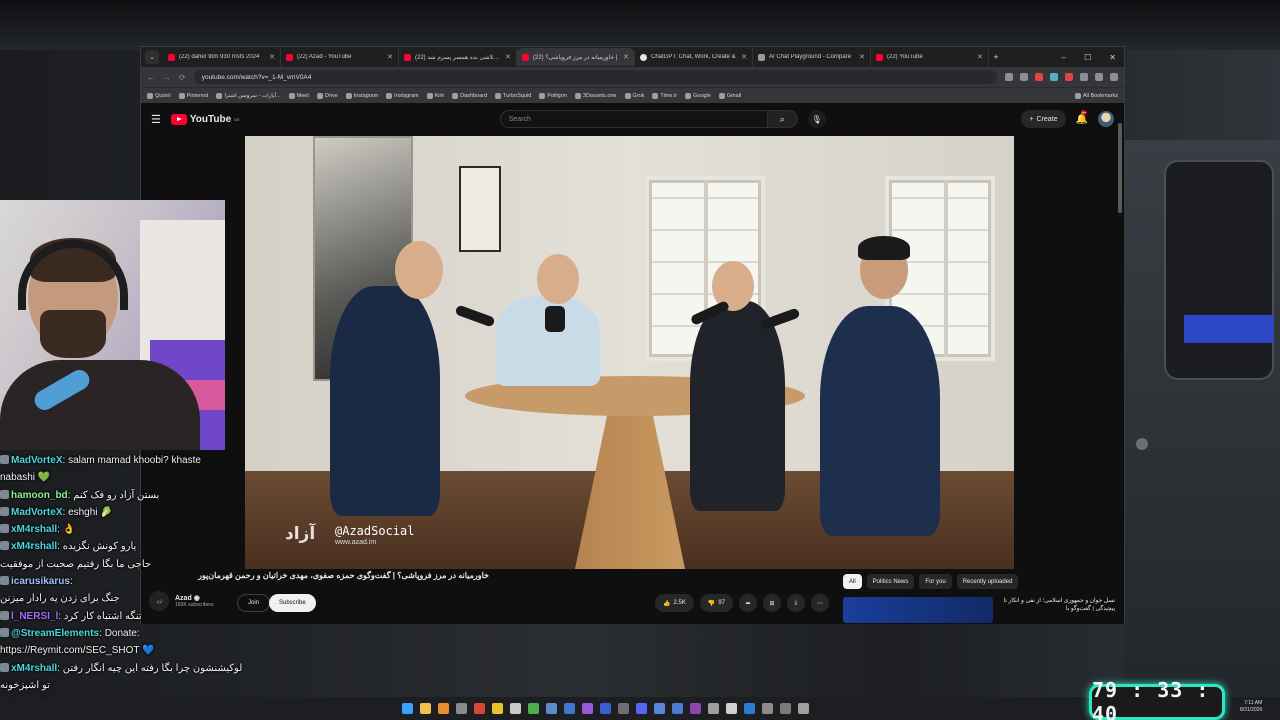  What do you see at coordinates (1082, 117) in the screenshot?
I see `notifications-bell-icon: 🔔 9+` at bounding box center [1082, 117].